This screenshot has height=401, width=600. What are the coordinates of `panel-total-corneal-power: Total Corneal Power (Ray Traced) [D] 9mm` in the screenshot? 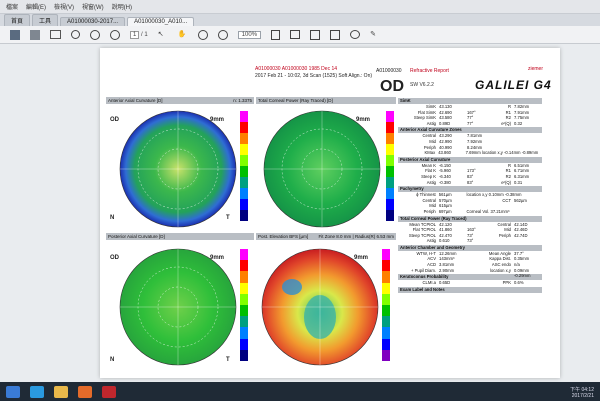 It's located at (326, 163).